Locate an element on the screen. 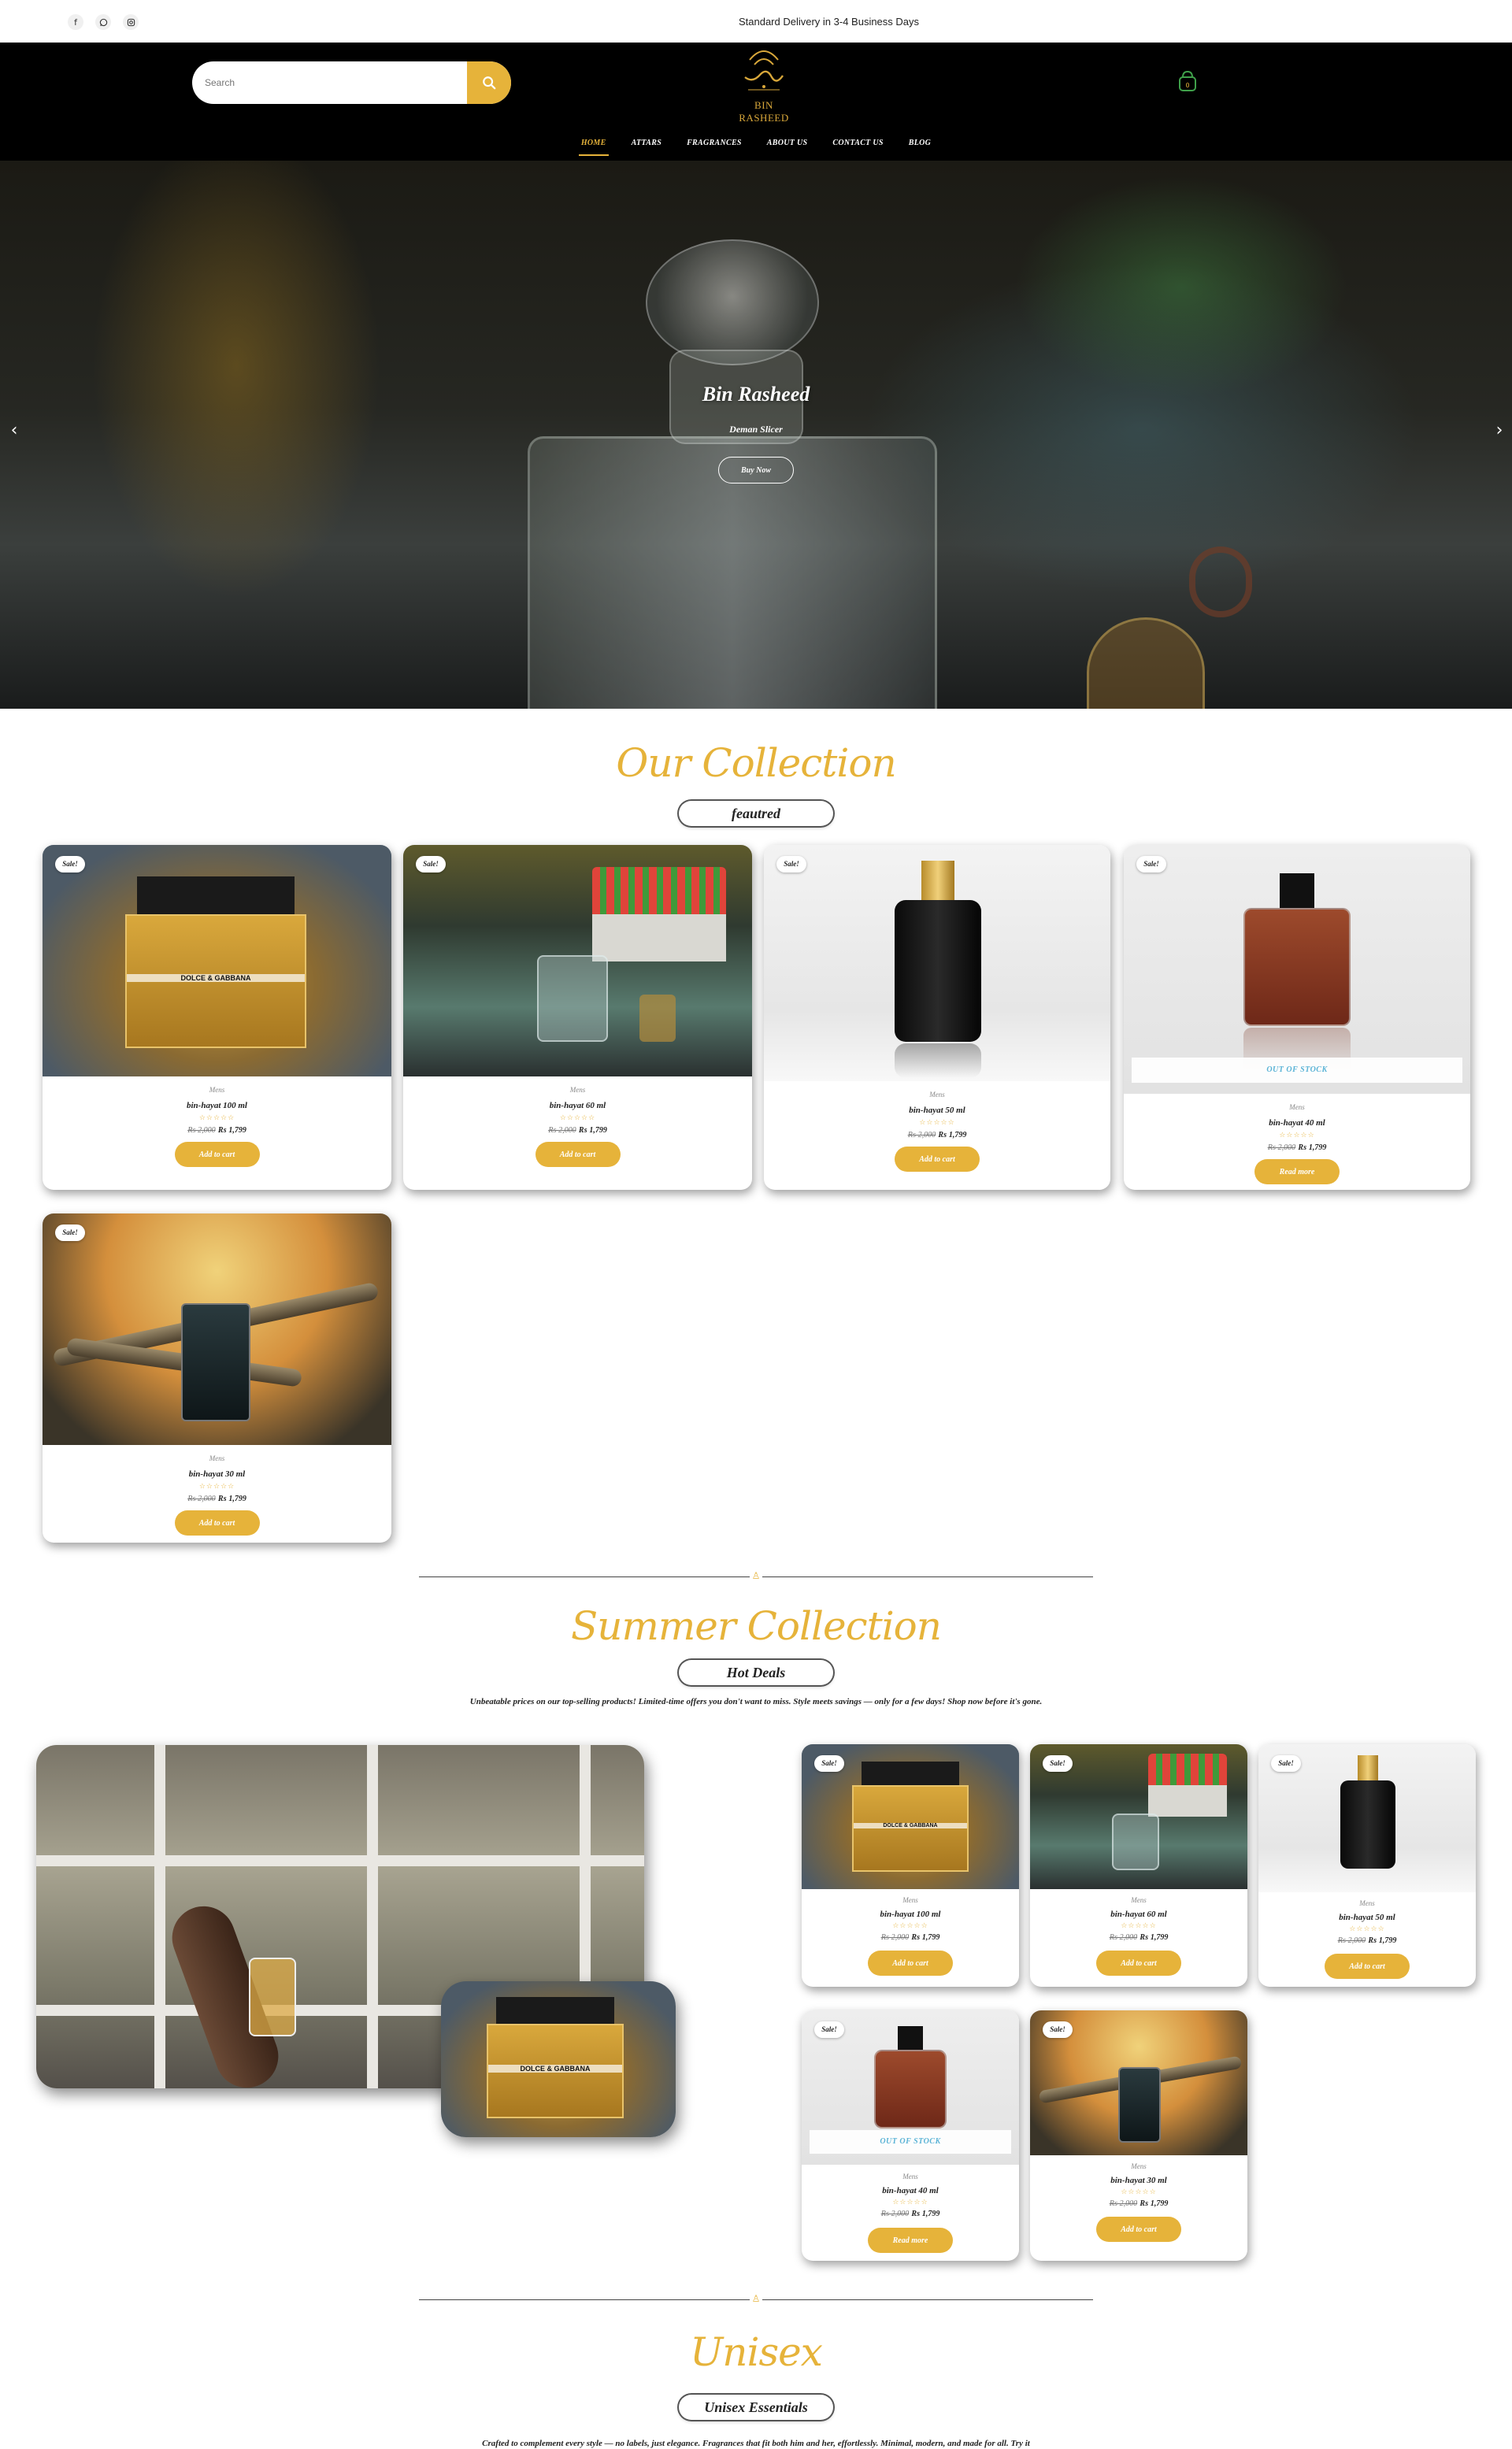 Image resolution: width=1512 pixels, height=2449 pixels. summer-title: Summer Collection is located at coordinates (756, 1626).